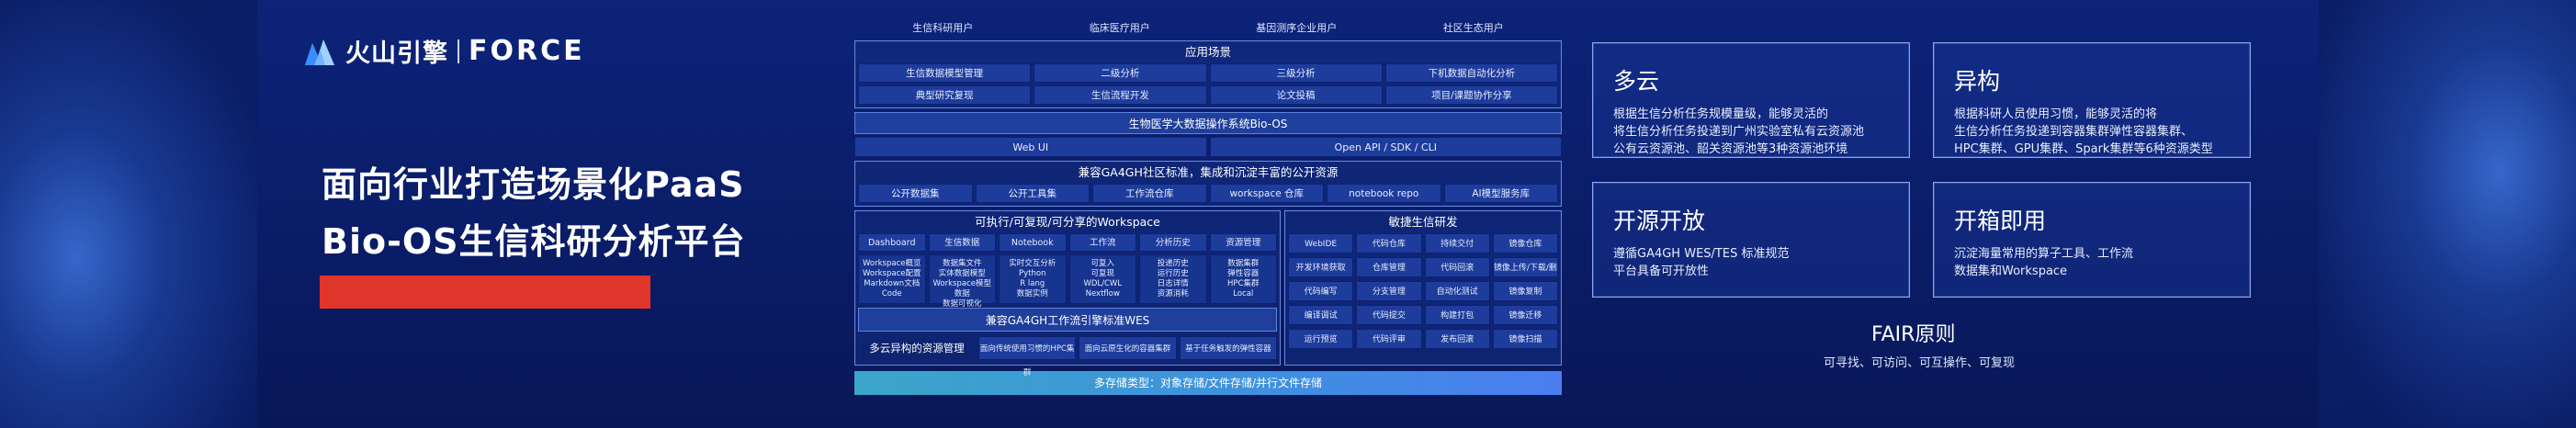  Describe the element at coordinates (396, 53) in the screenshot. I see `logo-cn: 火山引擎` at that location.